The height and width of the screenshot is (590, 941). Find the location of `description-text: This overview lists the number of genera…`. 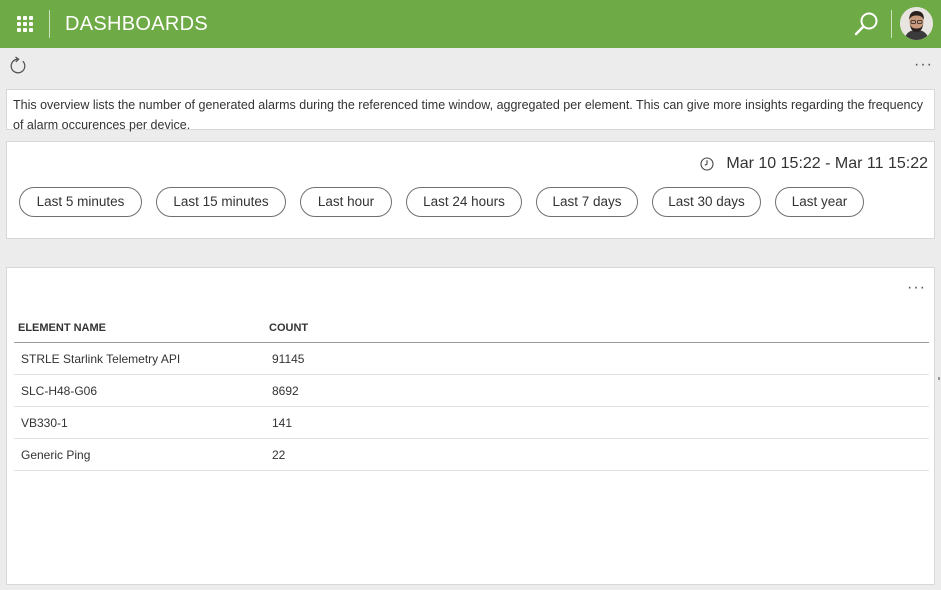

description-text: This overview lists the number of genera… is located at coordinates (468, 115).